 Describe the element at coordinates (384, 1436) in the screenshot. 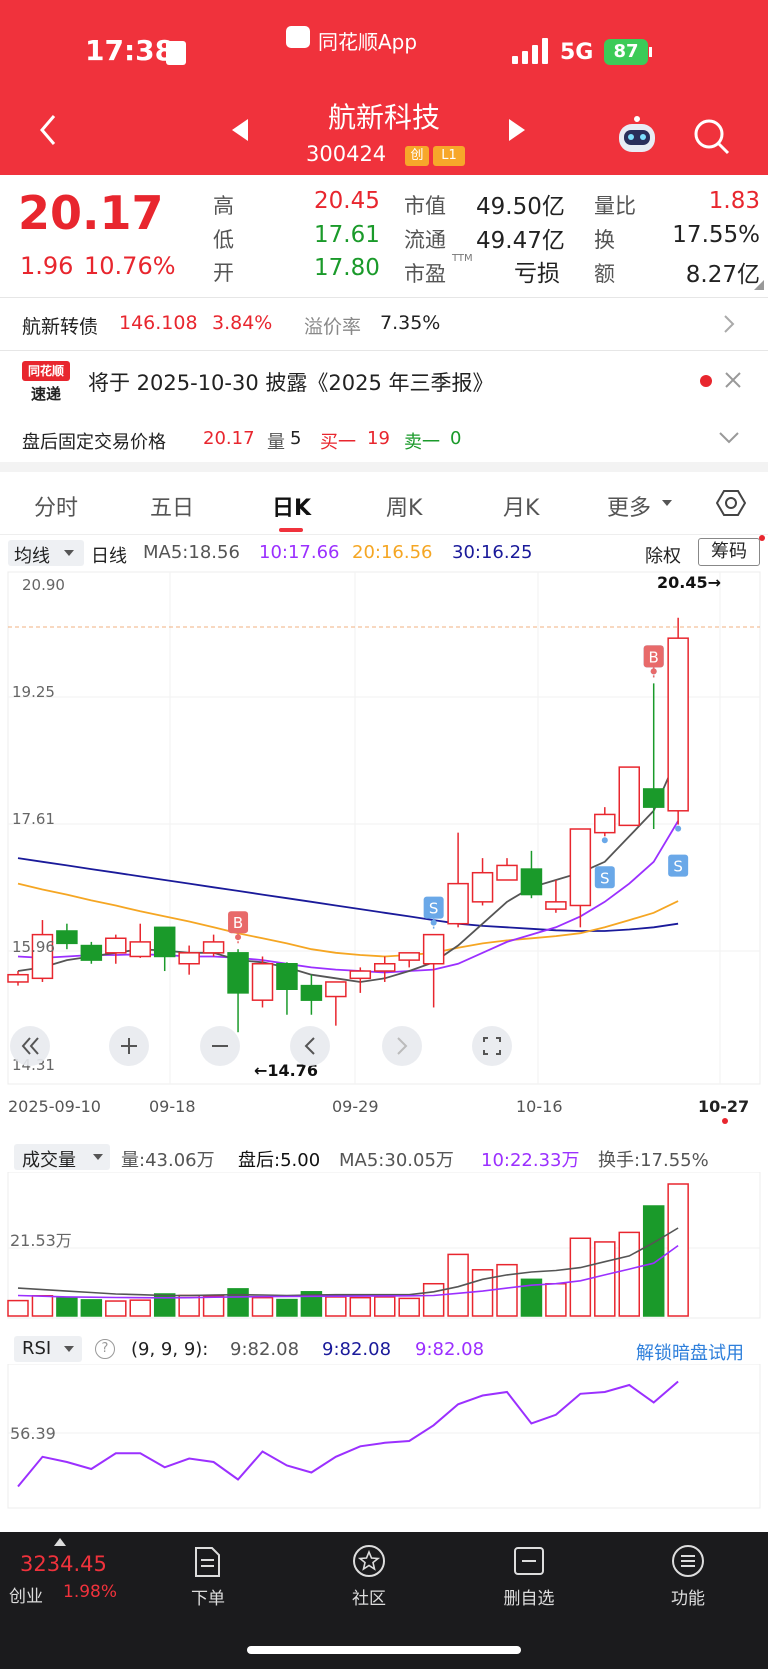

I see `rsi-chart: 56.39` at that location.